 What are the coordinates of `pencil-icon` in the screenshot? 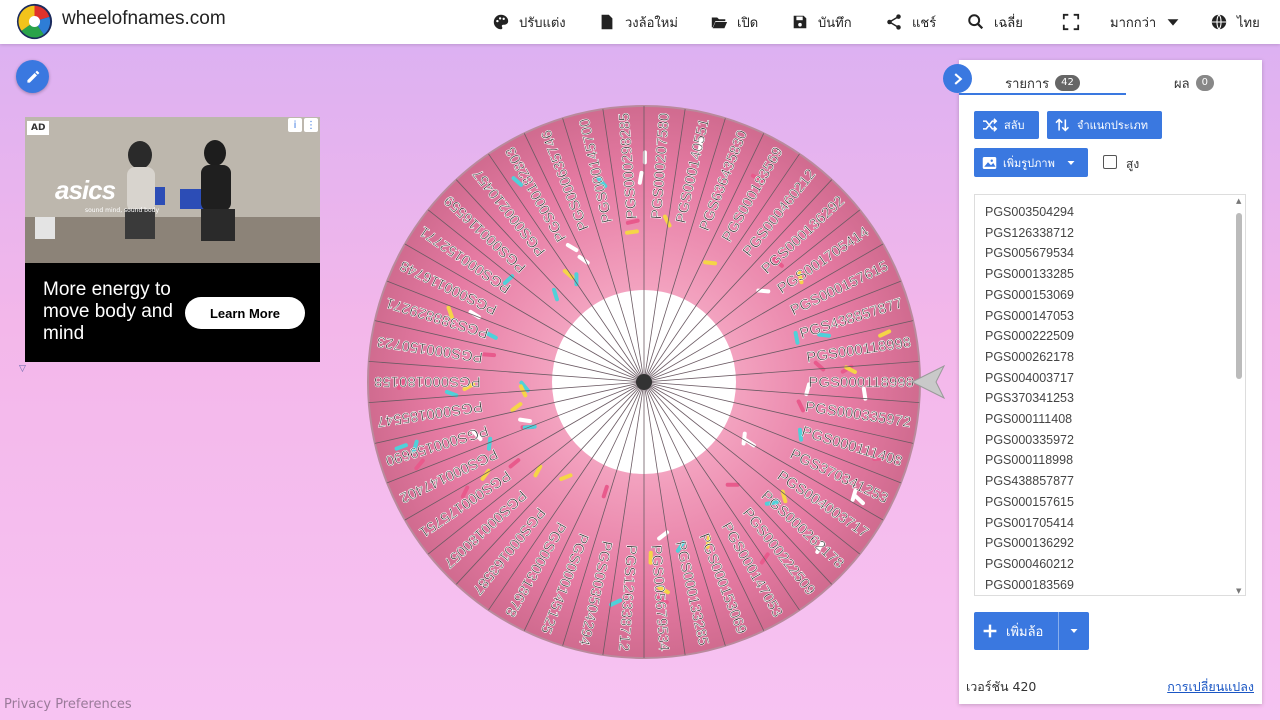 It's located at (32, 76).